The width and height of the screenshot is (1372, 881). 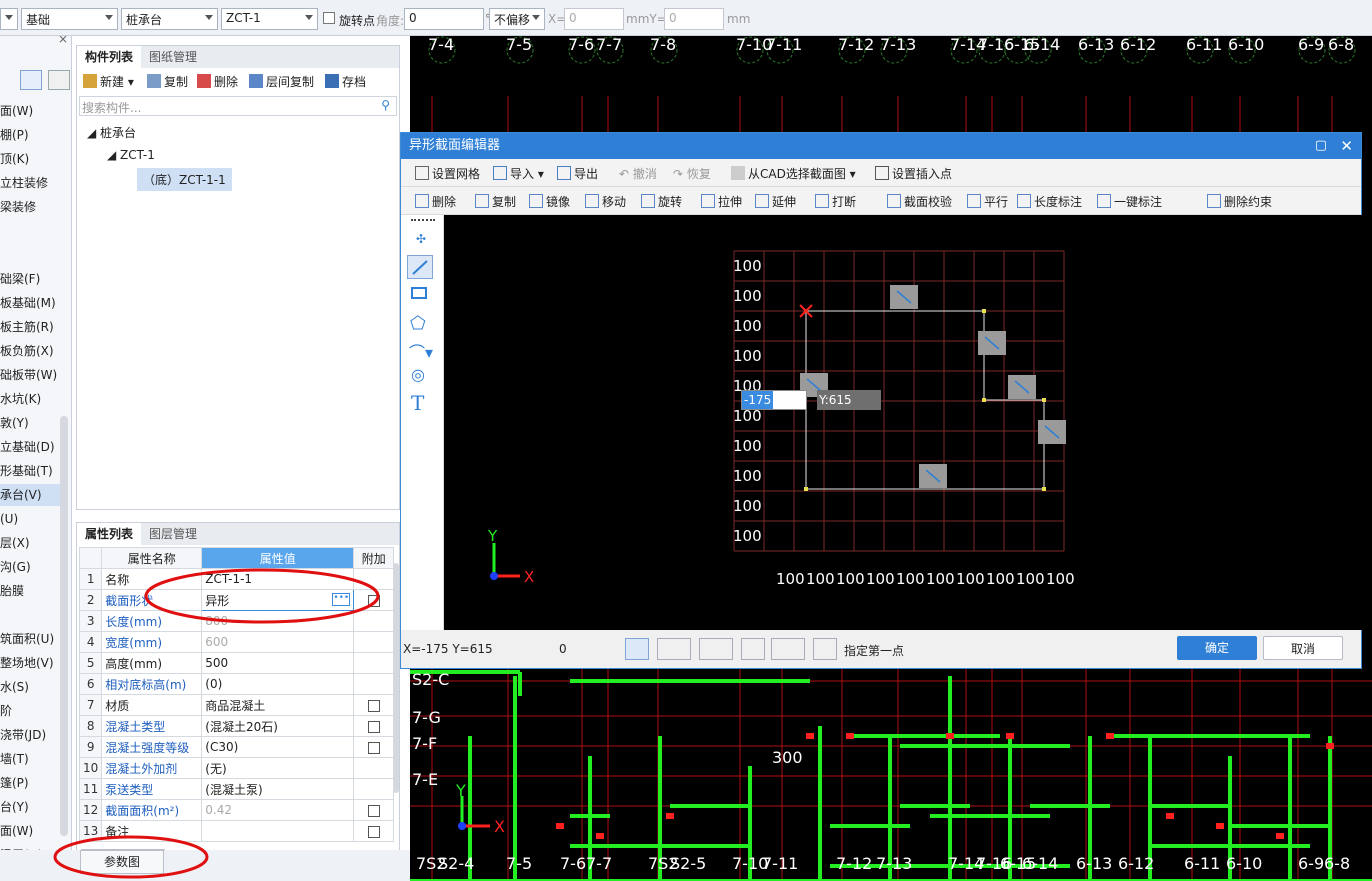 What do you see at coordinates (278, 579) in the screenshot?
I see `prop-value: ZCT-1-1` at bounding box center [278, 579].